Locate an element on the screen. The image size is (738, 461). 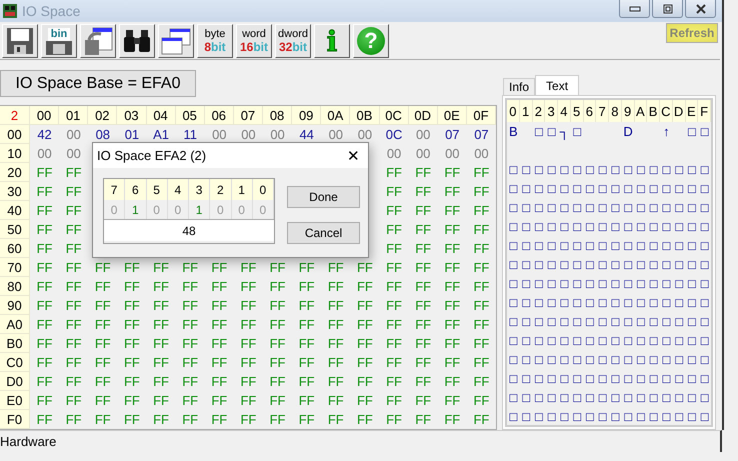
table-cell: 07 is located at coordinates (481, 134).